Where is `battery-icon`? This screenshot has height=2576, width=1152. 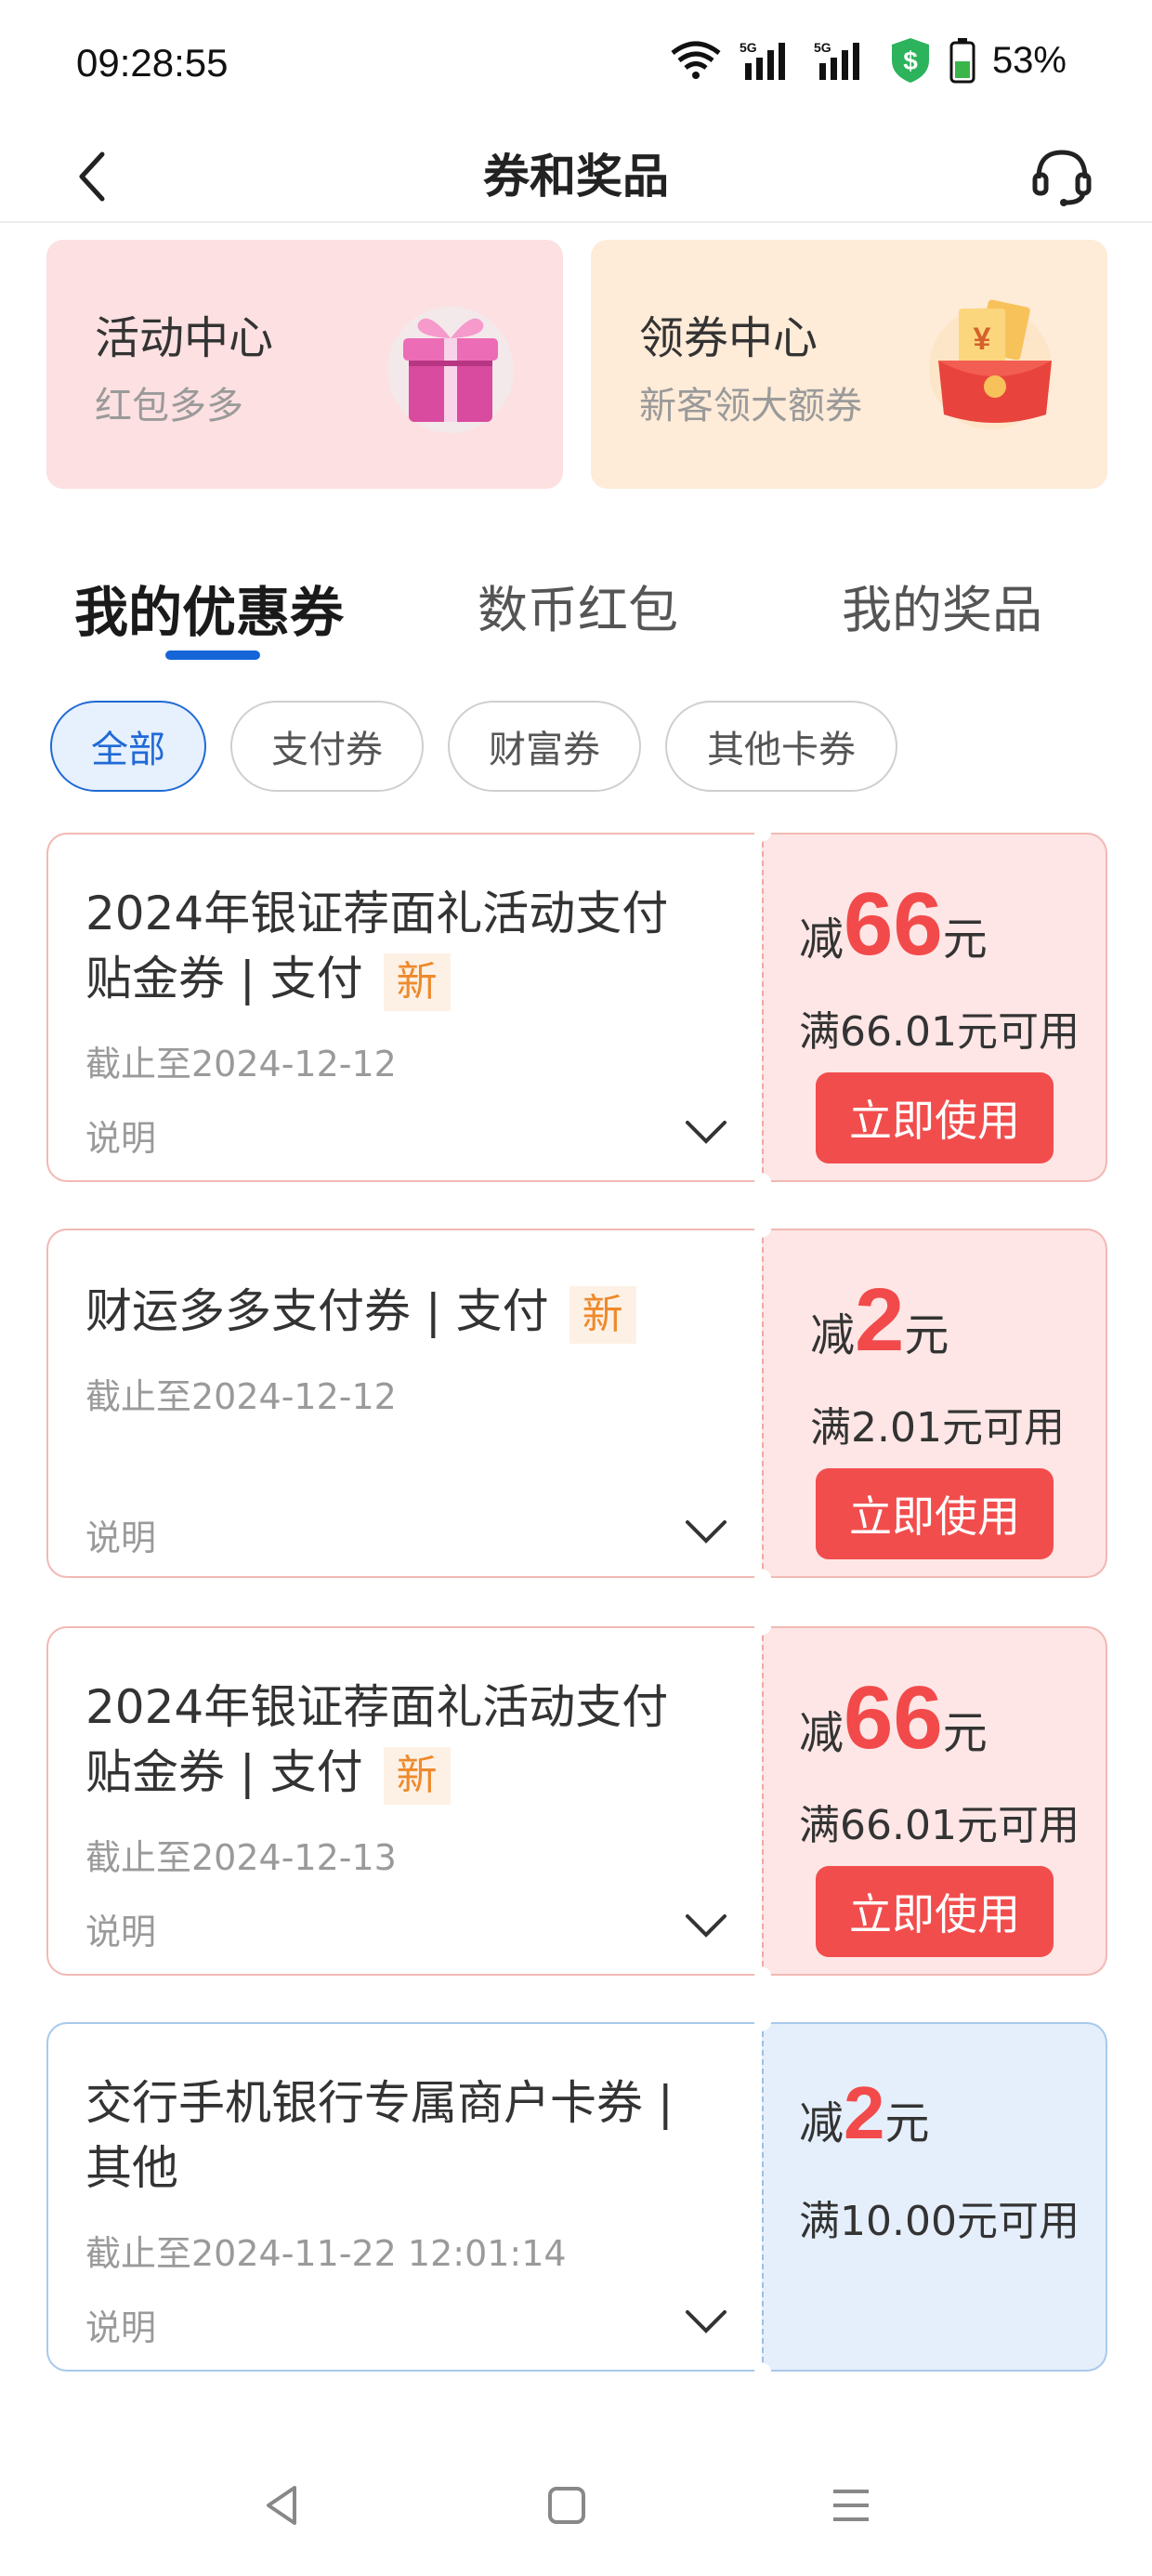
battery-icon is located at coordinates (962, 60).